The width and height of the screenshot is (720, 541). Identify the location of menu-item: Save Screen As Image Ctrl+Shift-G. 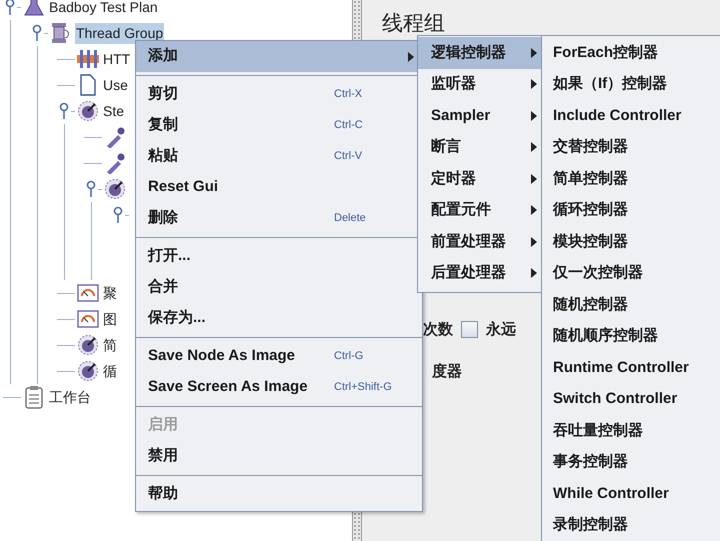
(279, 387).